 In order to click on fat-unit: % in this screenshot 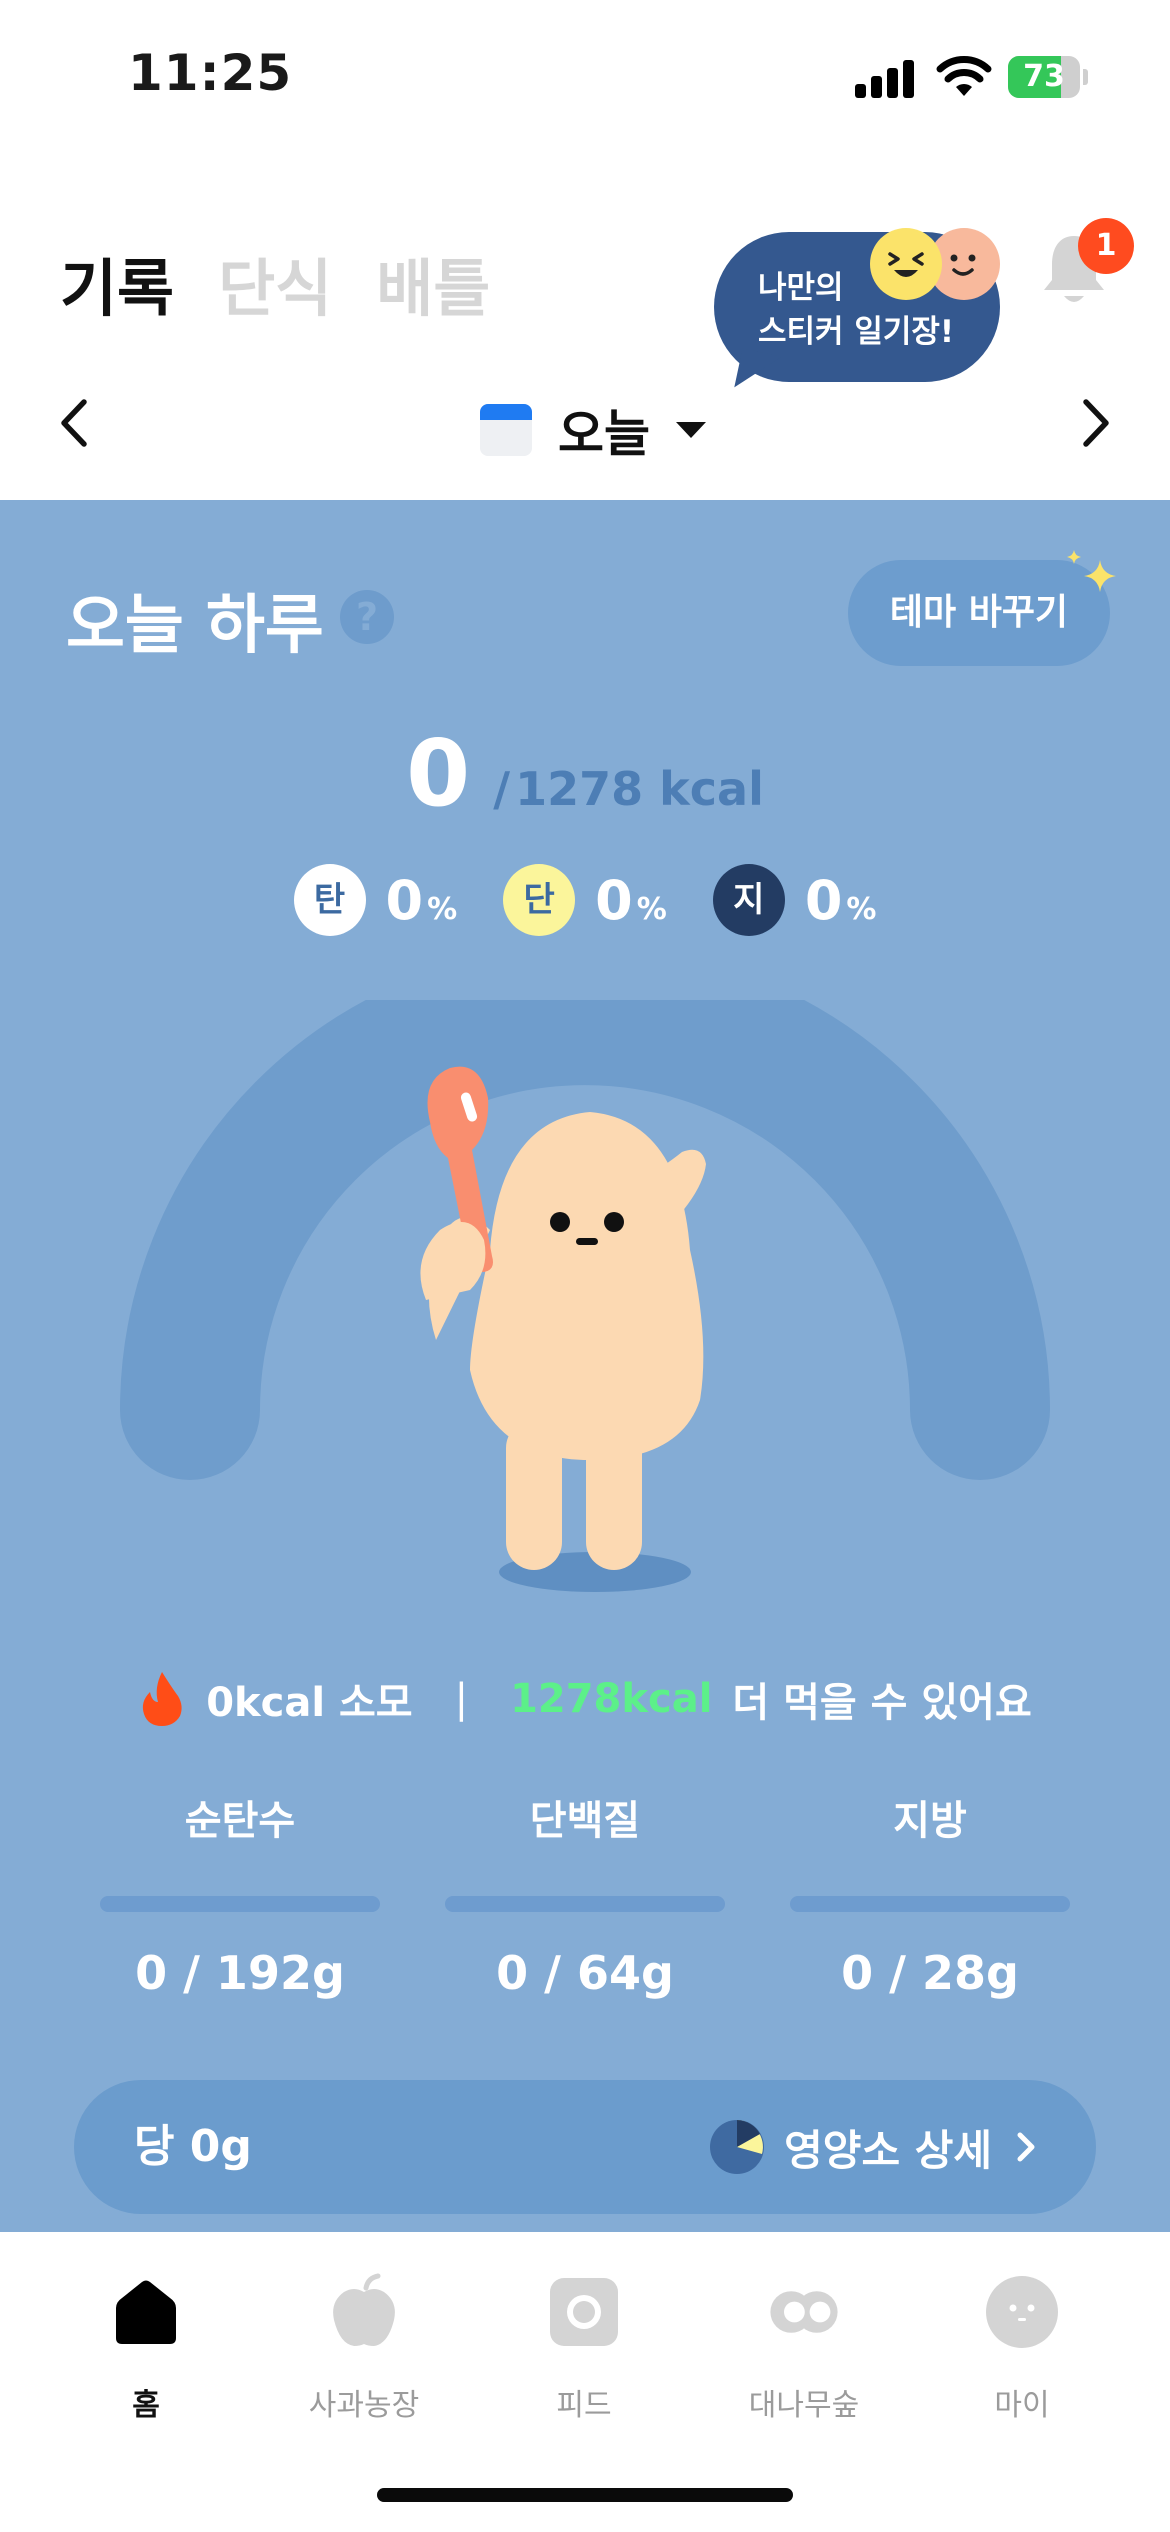, I will do `click(861, 909)`.